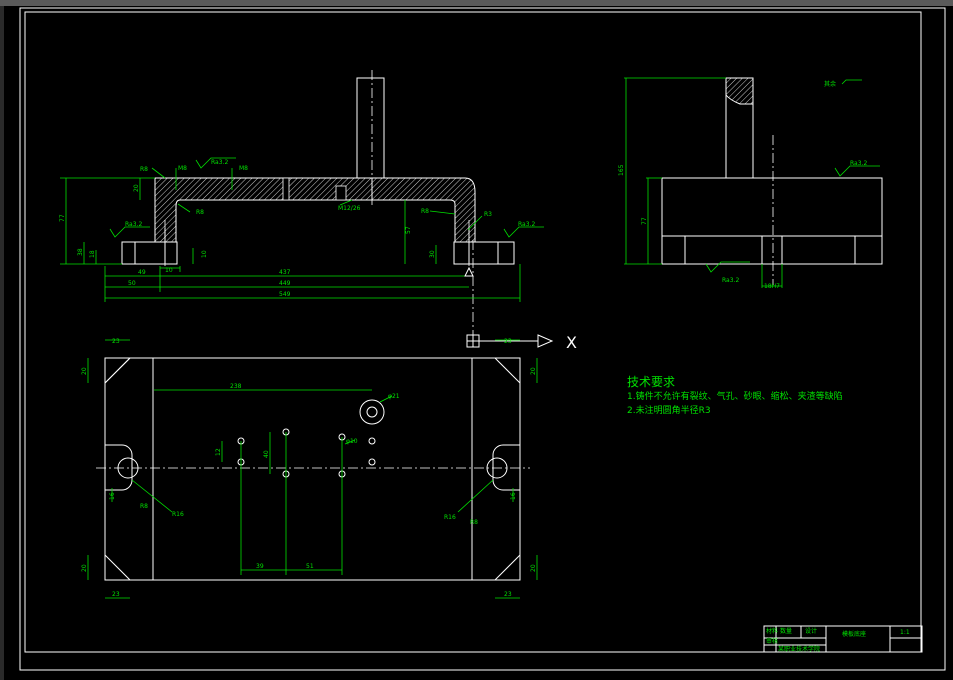  What do you see at coordinates (854, 634) in the screenshot?
I see `tb-part-name: 模板底座` at bounding box center [854, 634].